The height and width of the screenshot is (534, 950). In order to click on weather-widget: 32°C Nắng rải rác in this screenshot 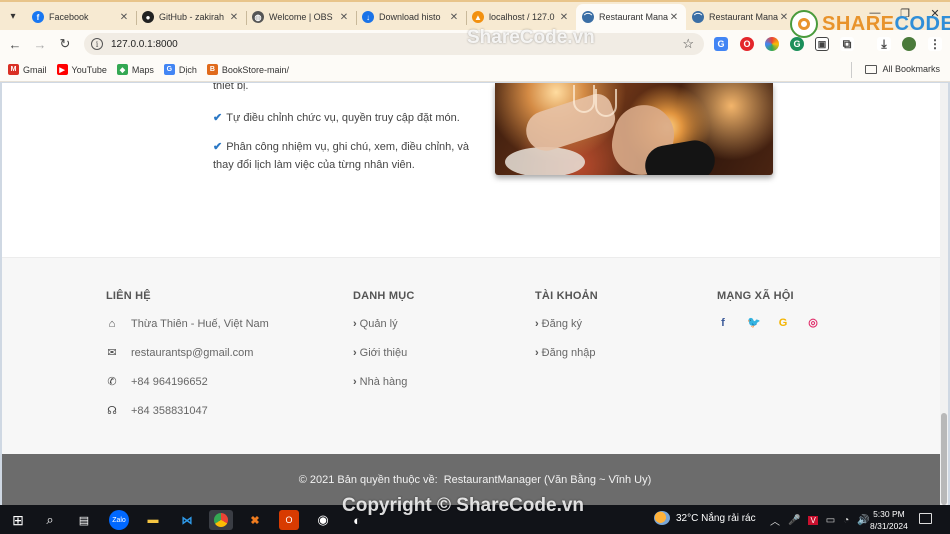, I will do `click(705, 518)`.